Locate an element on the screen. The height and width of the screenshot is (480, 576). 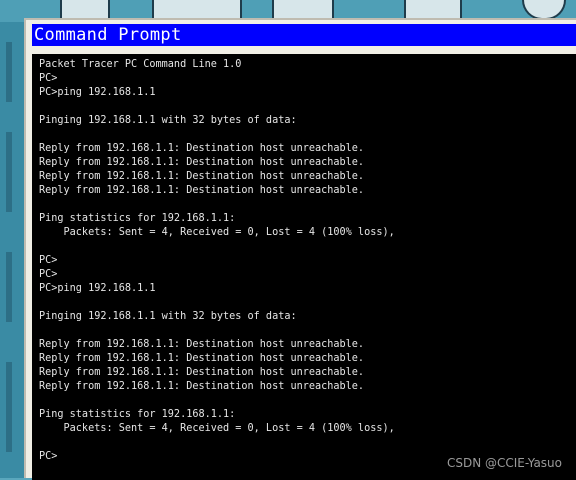
console-line: Packet Tracer PC Command Line 1.0 is located at coordinates (140, 64).